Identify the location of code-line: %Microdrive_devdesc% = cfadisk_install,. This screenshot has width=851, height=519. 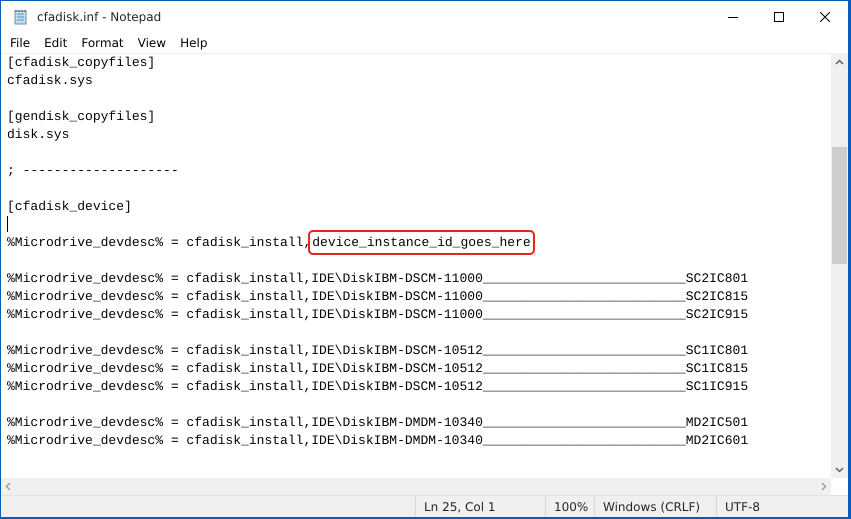
(159, 242).